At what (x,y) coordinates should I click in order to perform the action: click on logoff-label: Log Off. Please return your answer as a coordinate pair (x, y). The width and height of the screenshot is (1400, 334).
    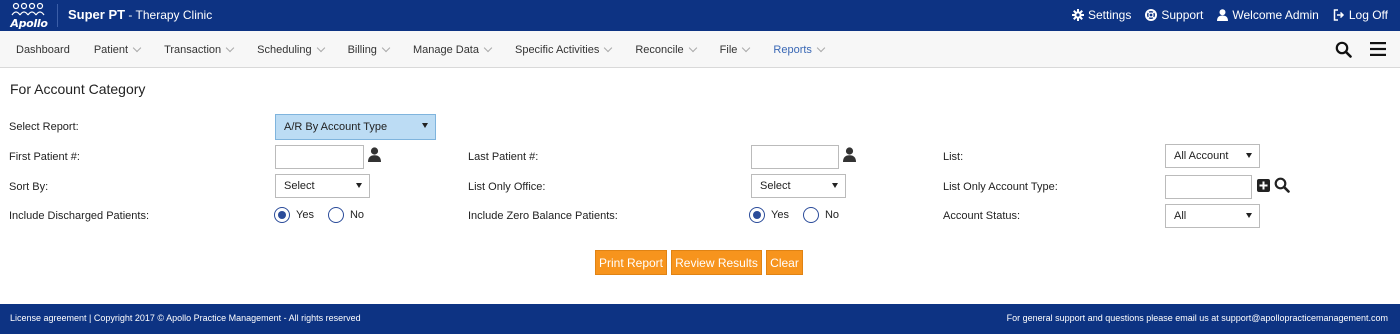
    Looking at the image, I should click on (1368, 15).